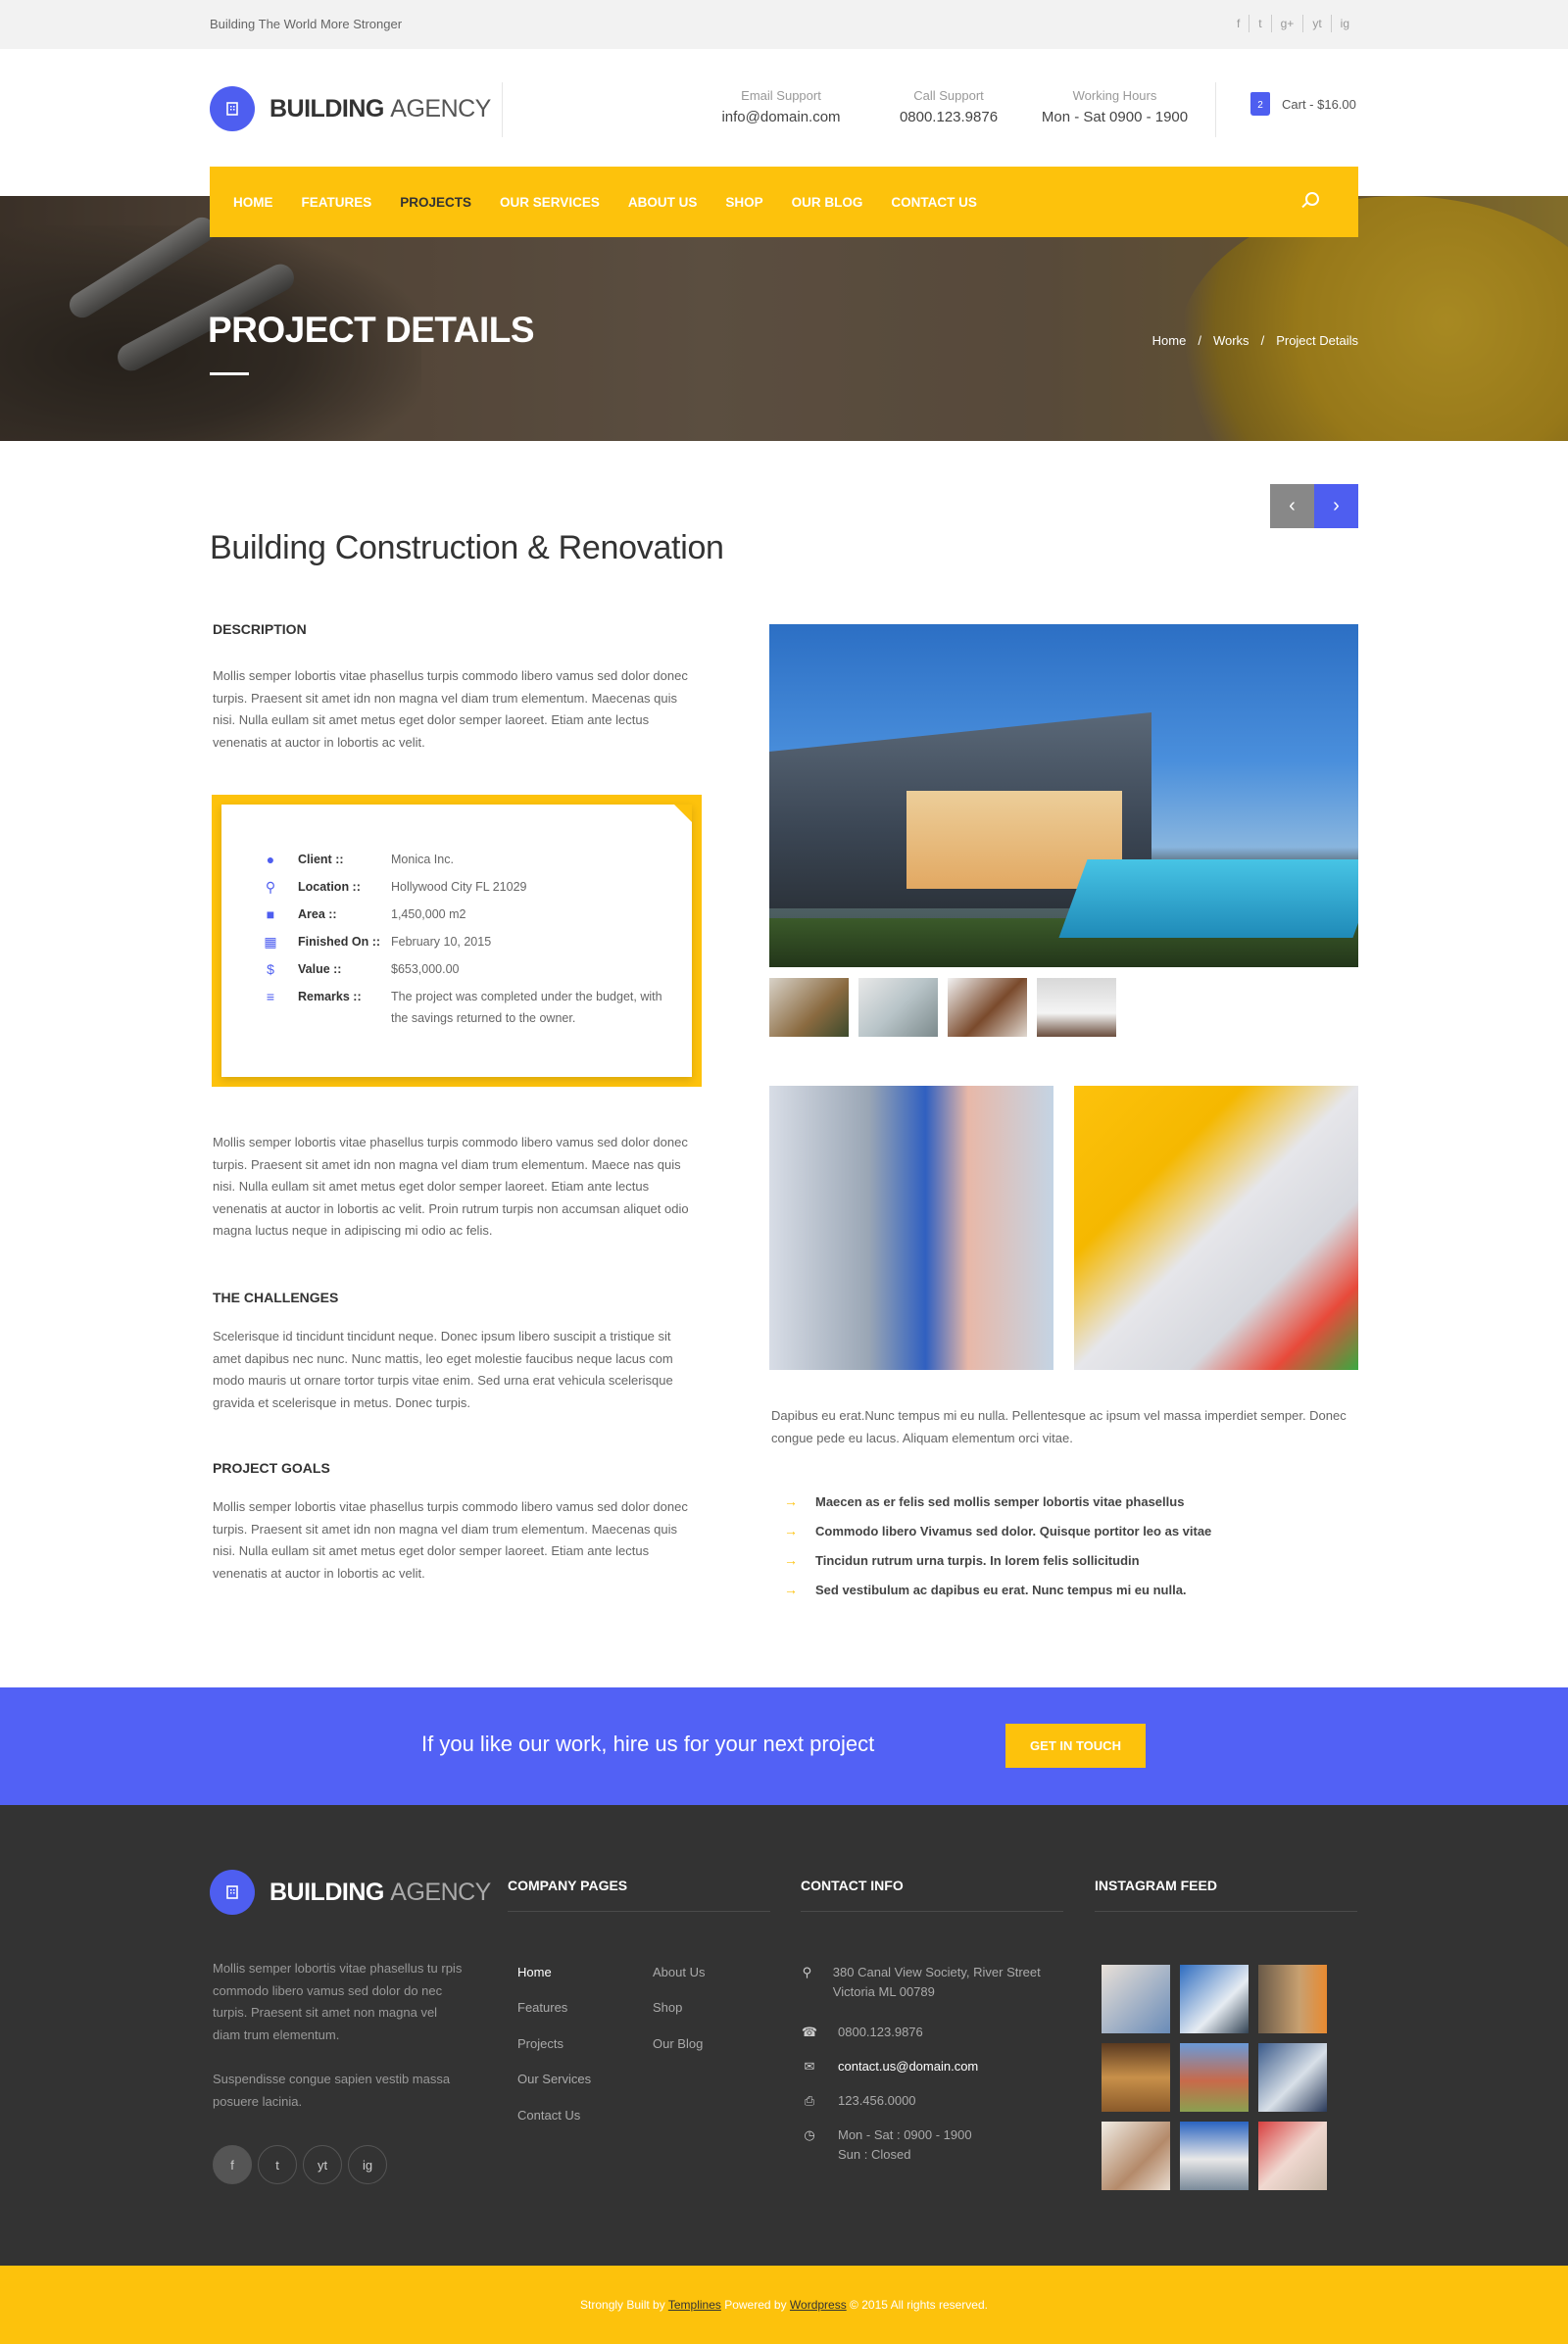  Describe the element at coordinates (469, 969) in the screenshot. I see `info-value: $ Value :: $653,000.00` at that location.